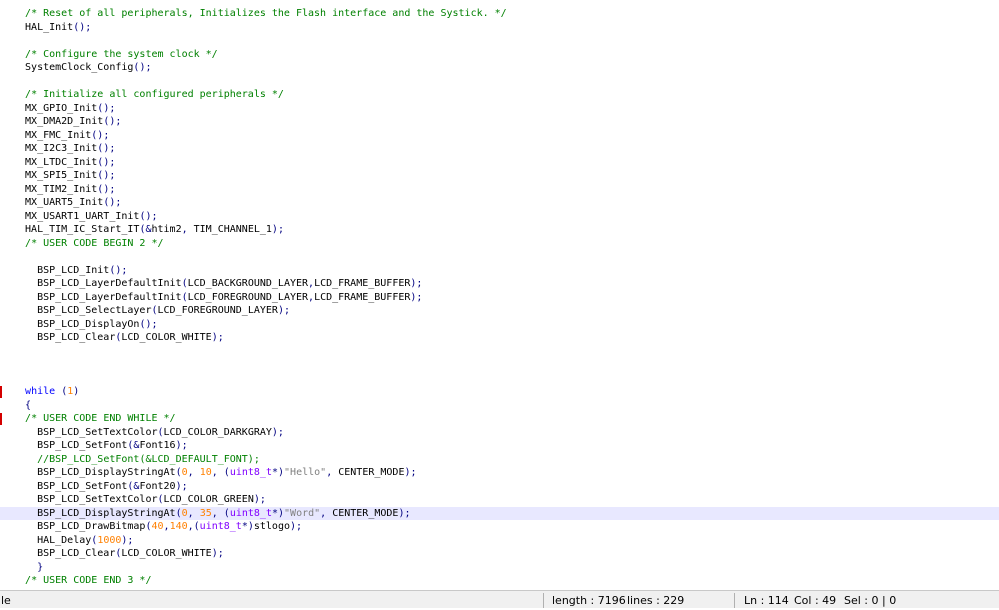  What do you see at coordinates (61, 270) in the screenshot?
I see `code-token: BSP_LCD_Init` at bounding box center [61, 270].